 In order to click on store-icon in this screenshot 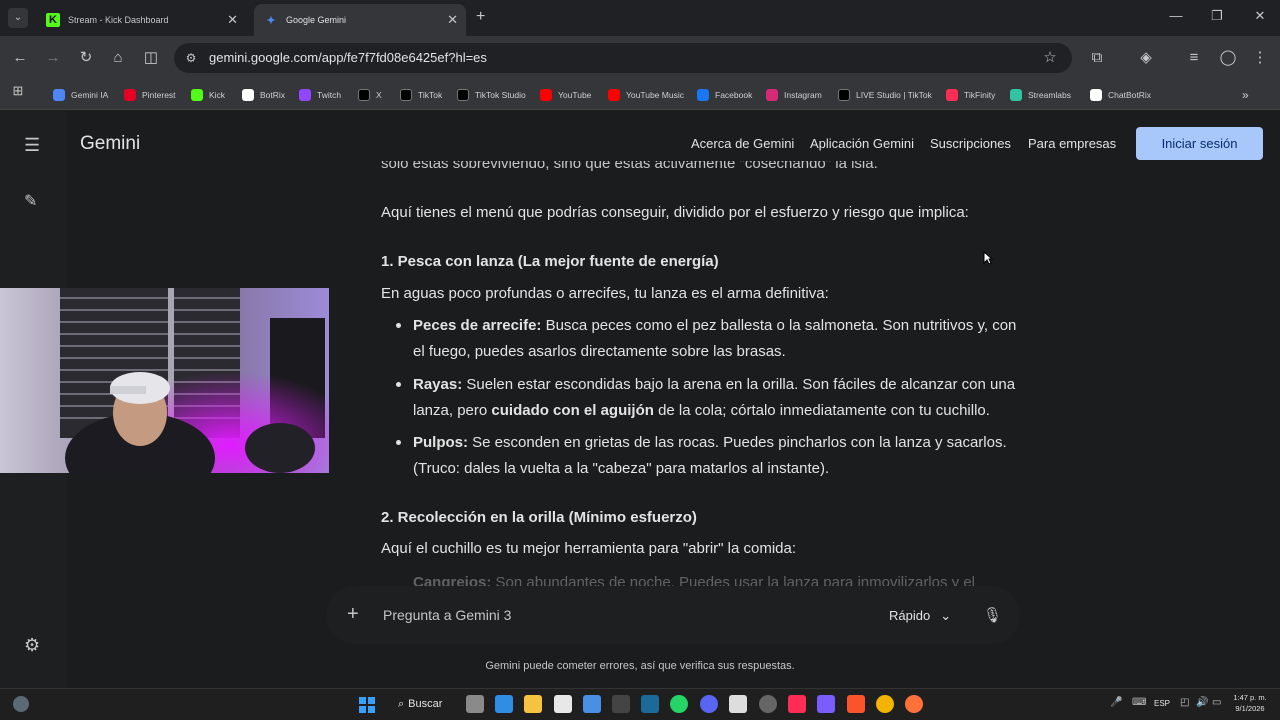, I will do `click(592, 704)`.